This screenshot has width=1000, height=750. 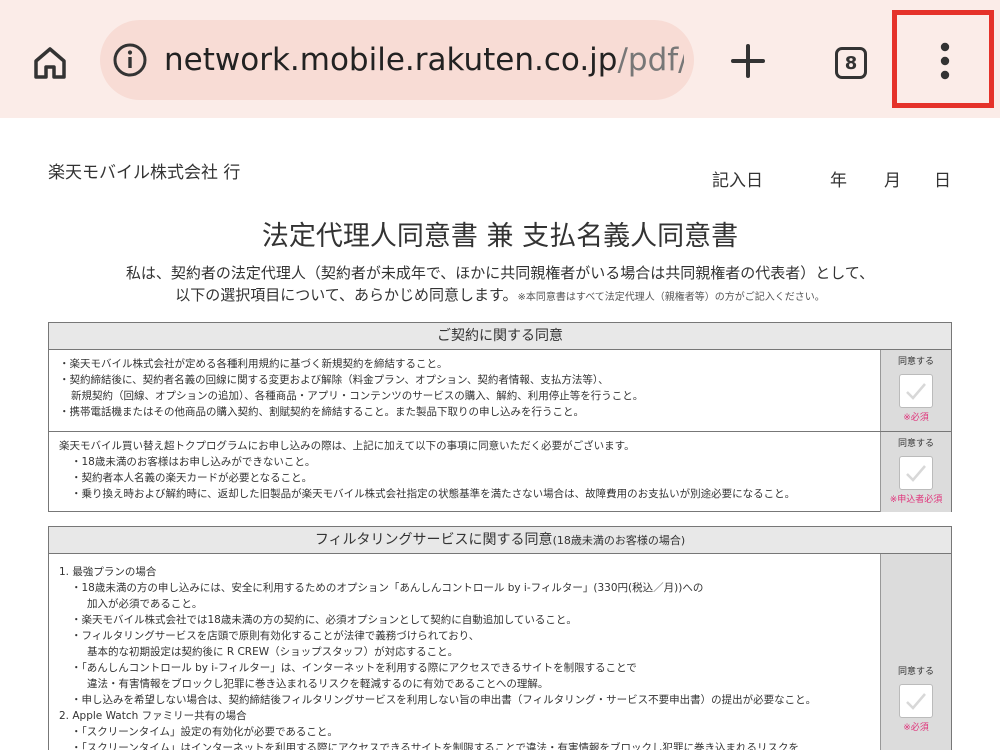 What do you see at coordinates (108, 572) in the screenshot?
I see `text-line: 1. 最強プランの場合` at bounding box center [108, 572].